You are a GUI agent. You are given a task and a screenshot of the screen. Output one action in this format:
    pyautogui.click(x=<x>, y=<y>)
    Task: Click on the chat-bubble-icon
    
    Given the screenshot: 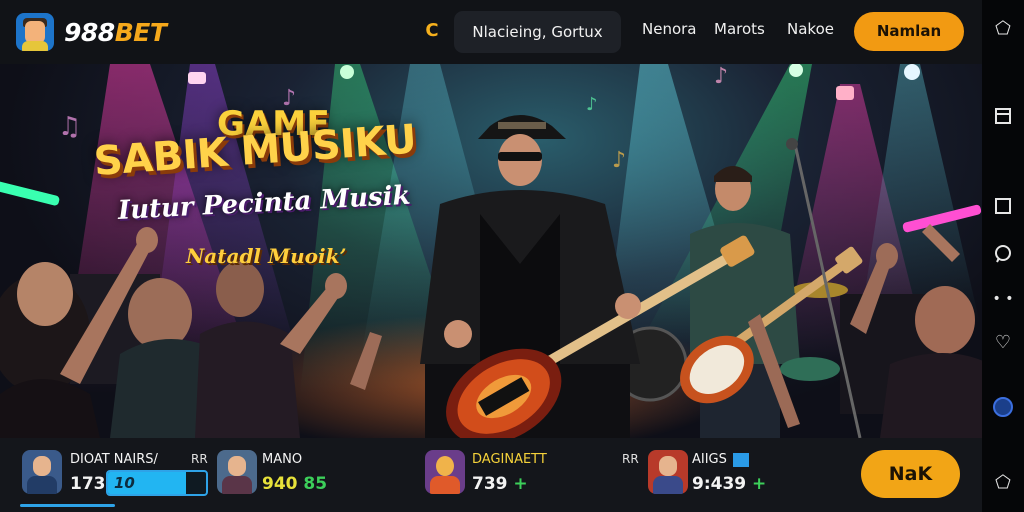 What is the action you would take?
    pyautogui.click(x=1003, y=257)
    